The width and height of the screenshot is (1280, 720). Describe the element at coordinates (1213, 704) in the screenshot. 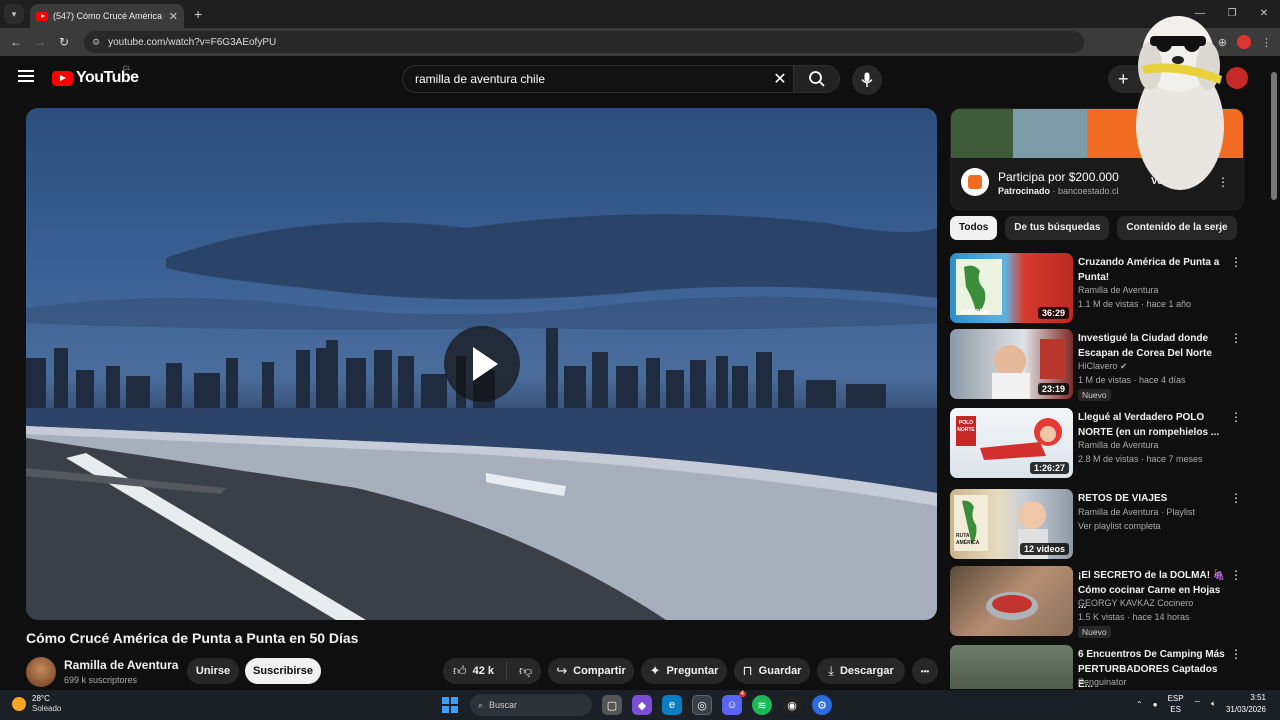

I see `volume-icon: 🔈︎` at that location.